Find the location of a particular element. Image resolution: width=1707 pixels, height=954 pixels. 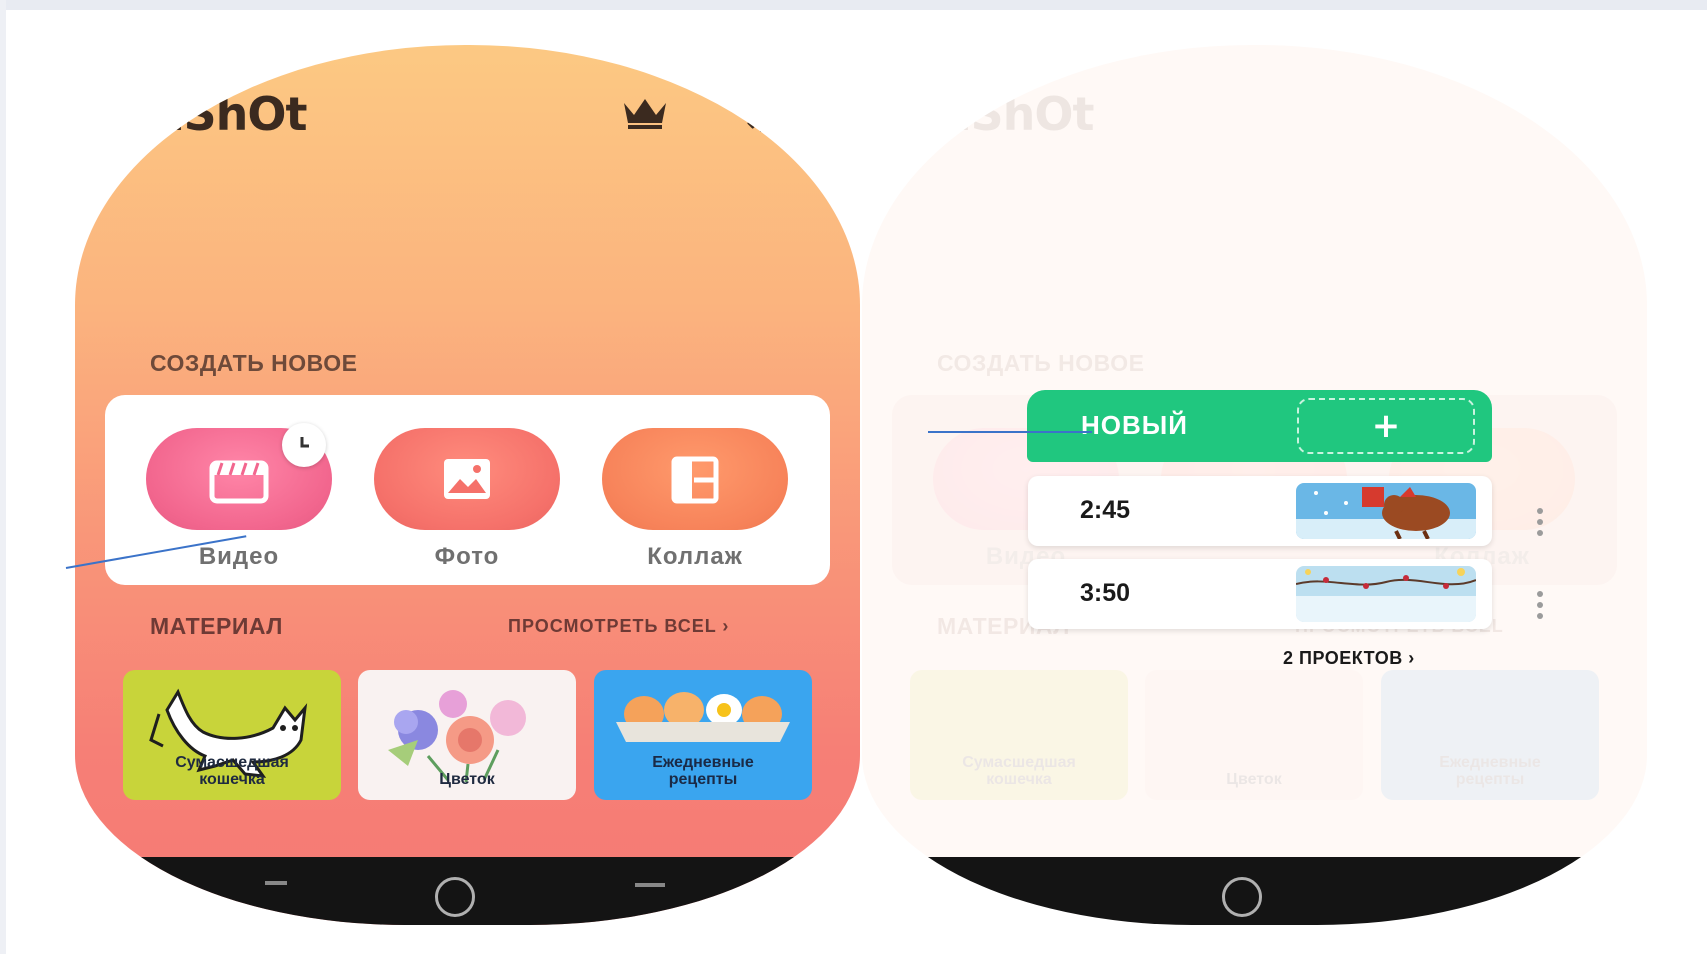

annotation-arrow-new is located at coordinates (1010, 432).